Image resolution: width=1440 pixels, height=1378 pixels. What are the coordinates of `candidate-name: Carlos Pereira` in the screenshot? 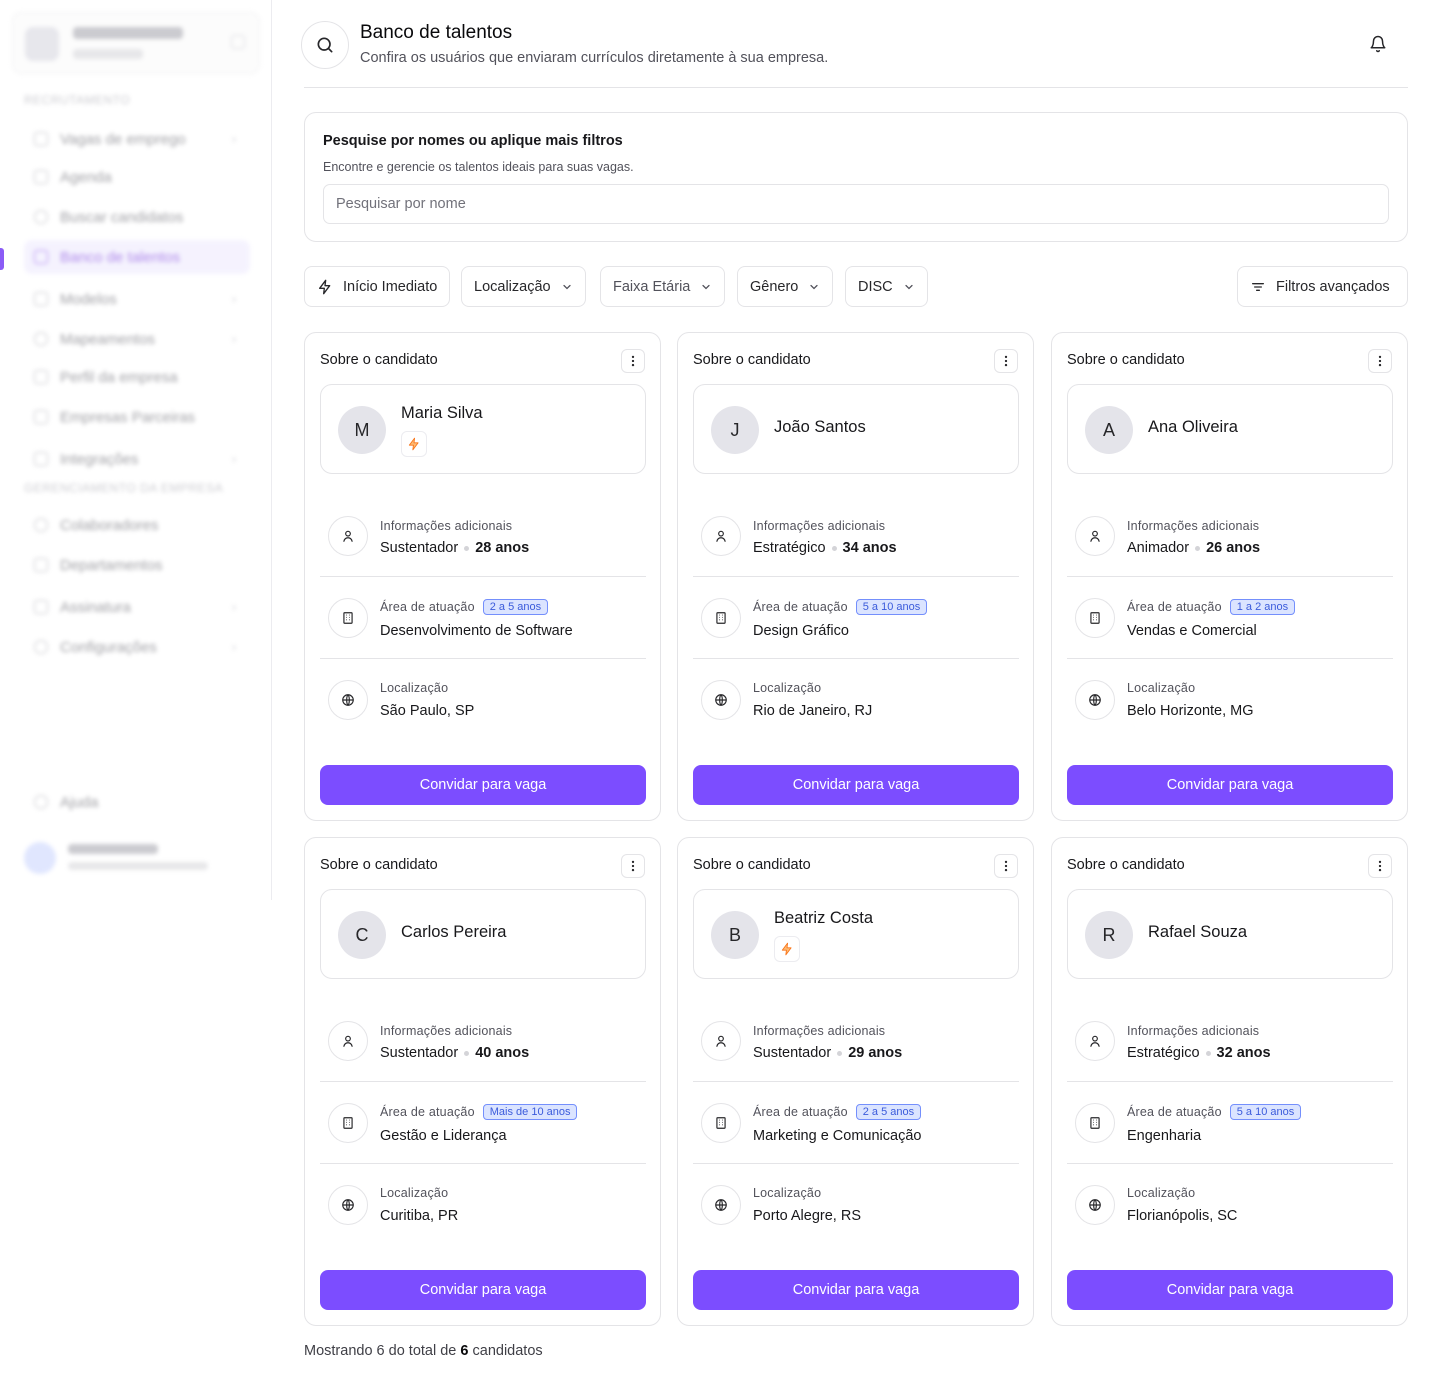 It's located at (454, 932).